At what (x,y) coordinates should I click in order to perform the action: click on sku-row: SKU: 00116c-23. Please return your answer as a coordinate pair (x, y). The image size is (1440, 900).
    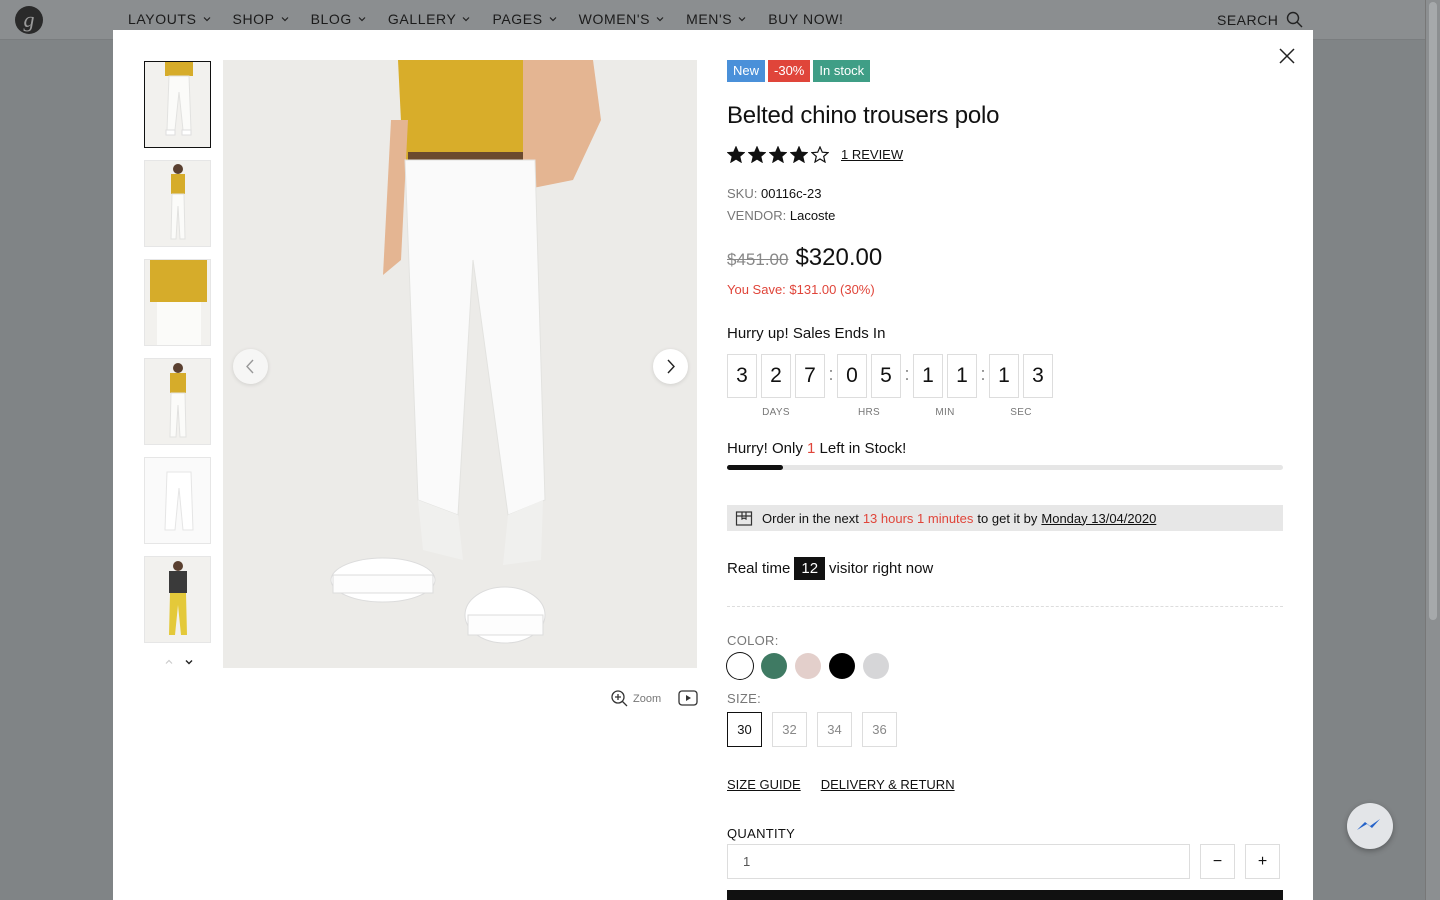
    Looking at the image, I should click on (1005, 194).